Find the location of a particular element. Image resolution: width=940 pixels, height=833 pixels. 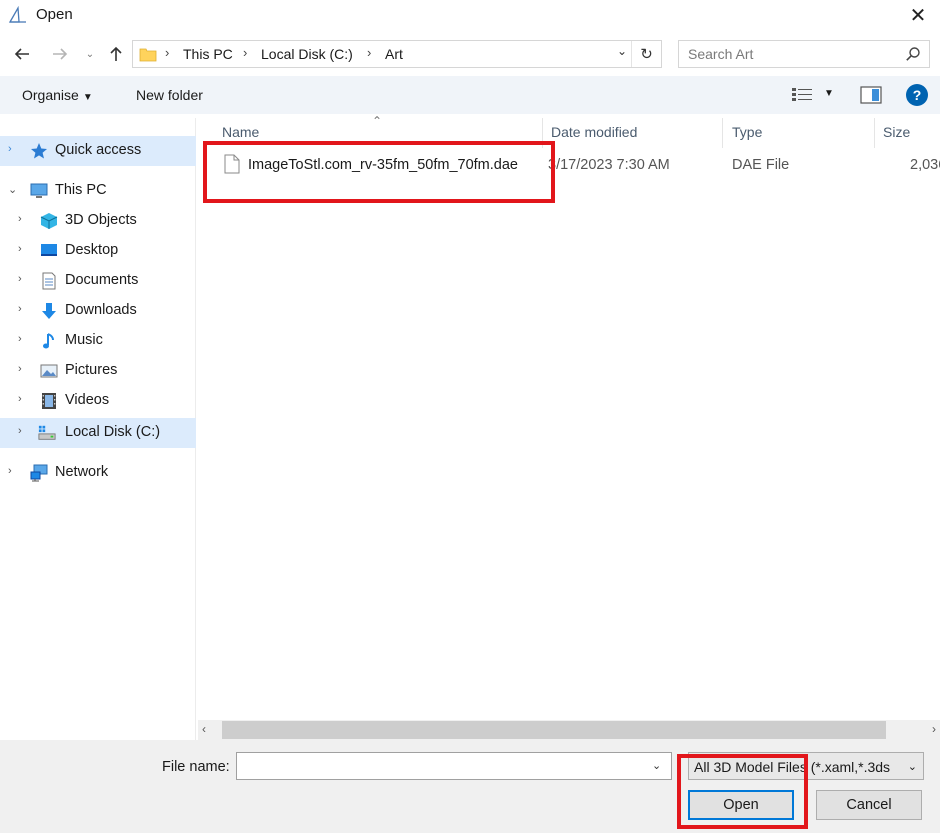

column-header-type: Type is located at coordinates (747, 136).